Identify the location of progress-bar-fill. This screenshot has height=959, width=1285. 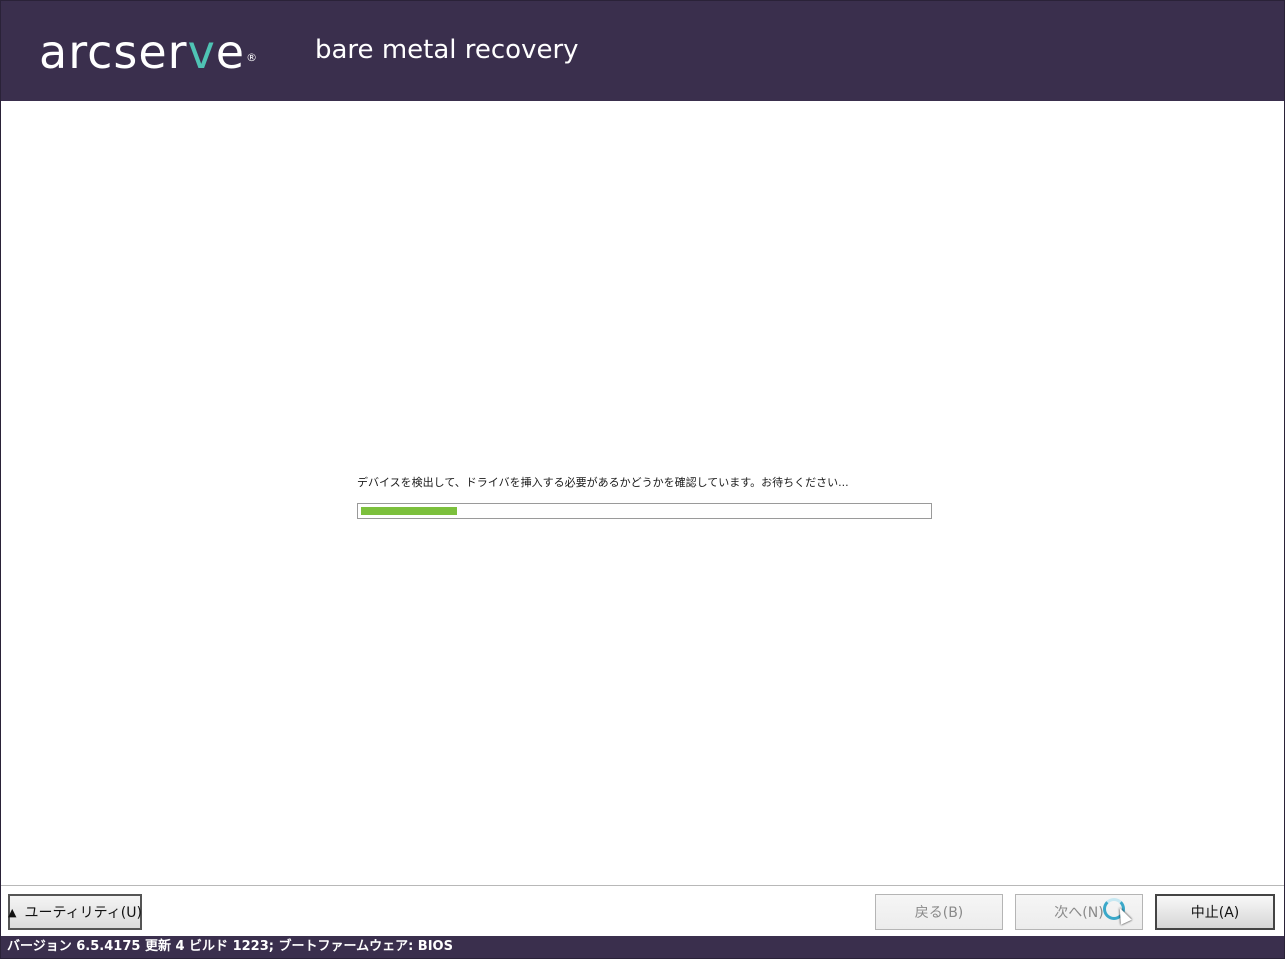
(409, 511).